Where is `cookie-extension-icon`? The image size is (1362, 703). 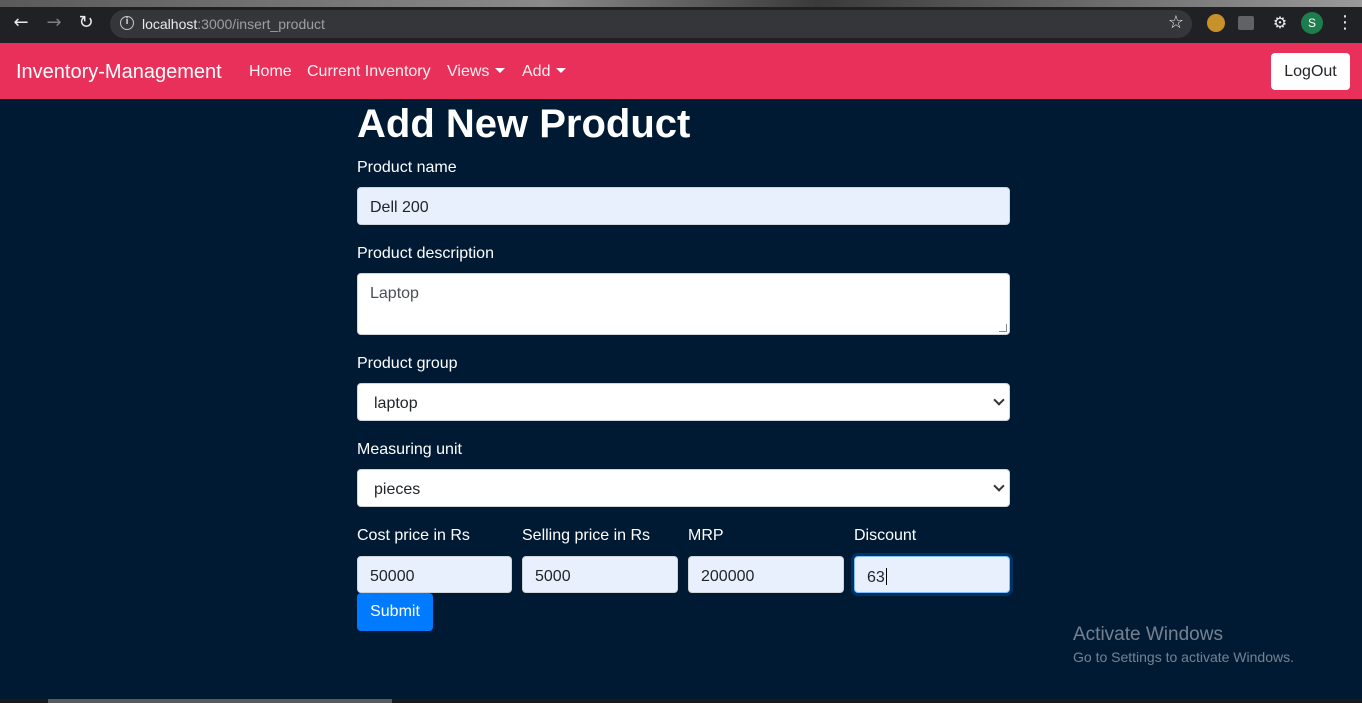 cookie-extension-icon is located at coordinates (1216, 23).